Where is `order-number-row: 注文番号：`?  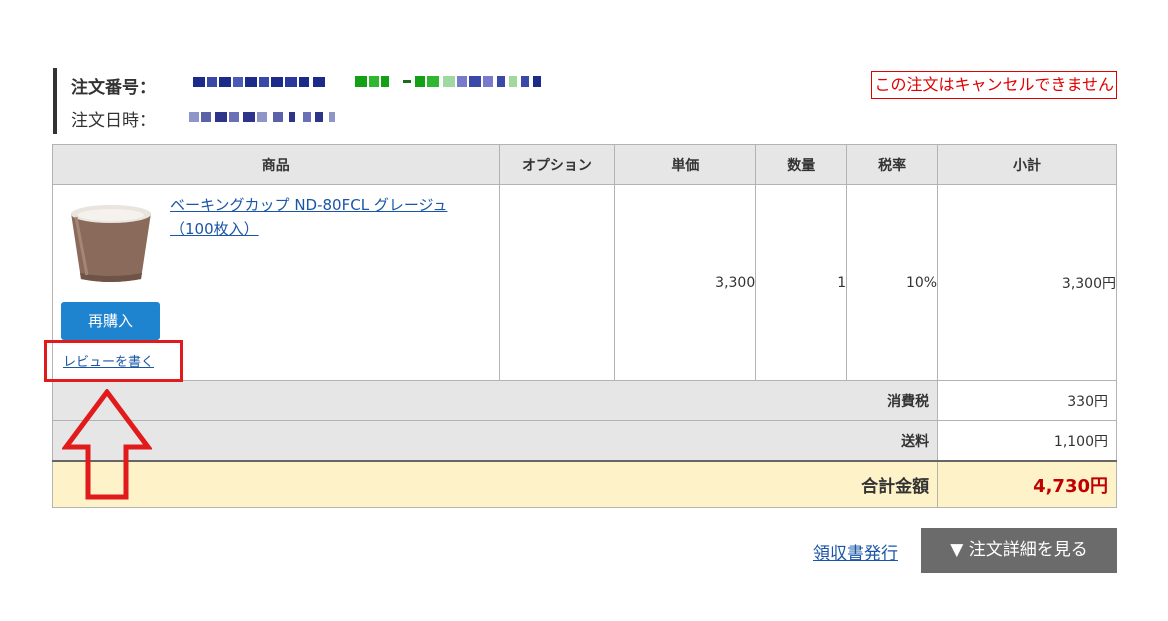
order-number-row: 注文番号： is located at coordinates (113, 85).